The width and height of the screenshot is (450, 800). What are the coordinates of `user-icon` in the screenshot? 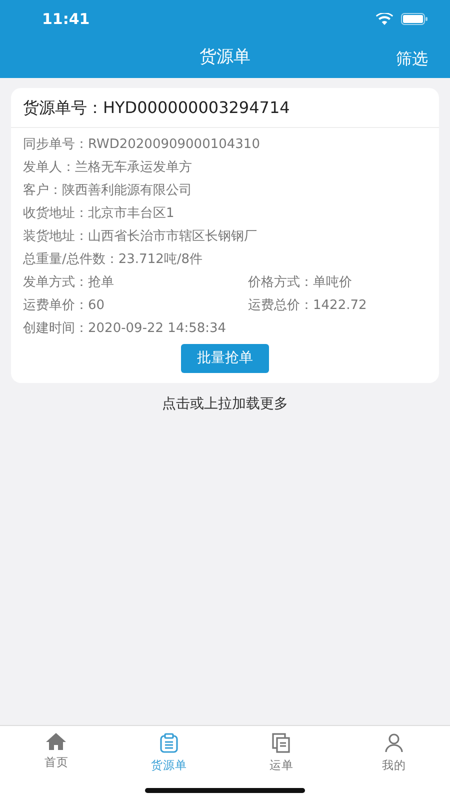 It's located at (393, 743).